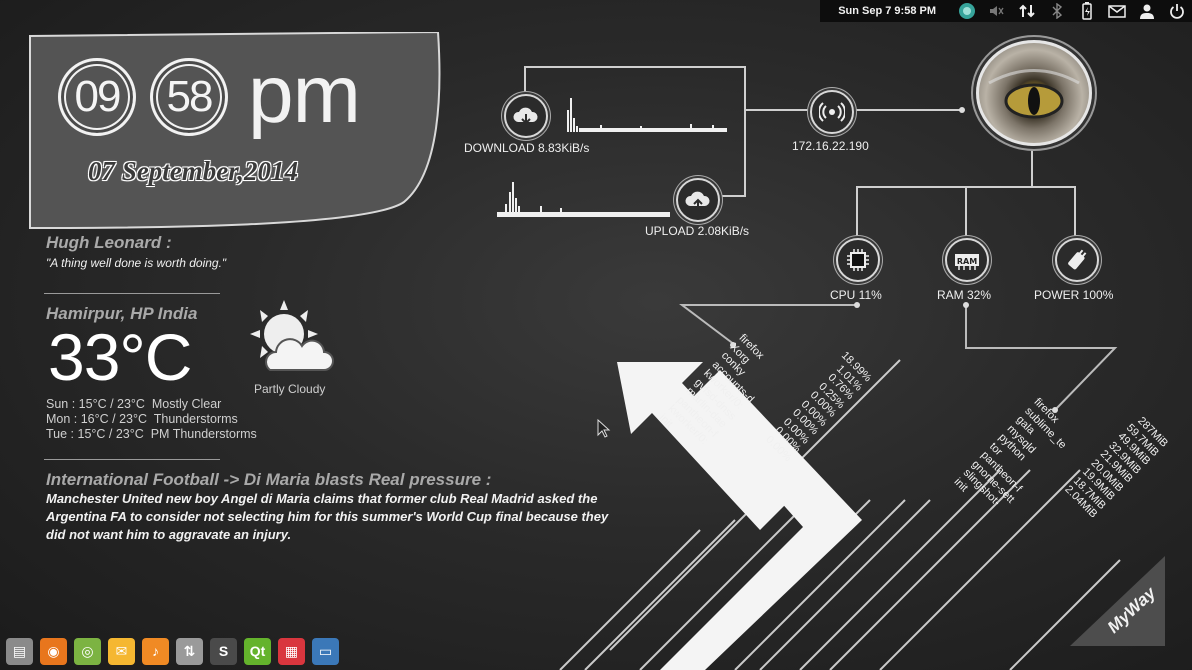  Describe the element at coordinates (325, 651) in the screenshot. I see `dock-display-icon: ▭` at that location.